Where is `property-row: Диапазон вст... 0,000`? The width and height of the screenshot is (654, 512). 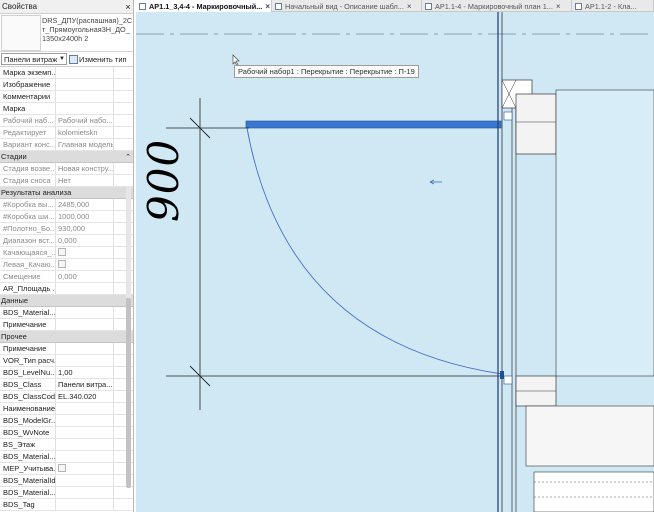 property-row: Диапазон вст... 0,000 is located at coordinates (66, 241).